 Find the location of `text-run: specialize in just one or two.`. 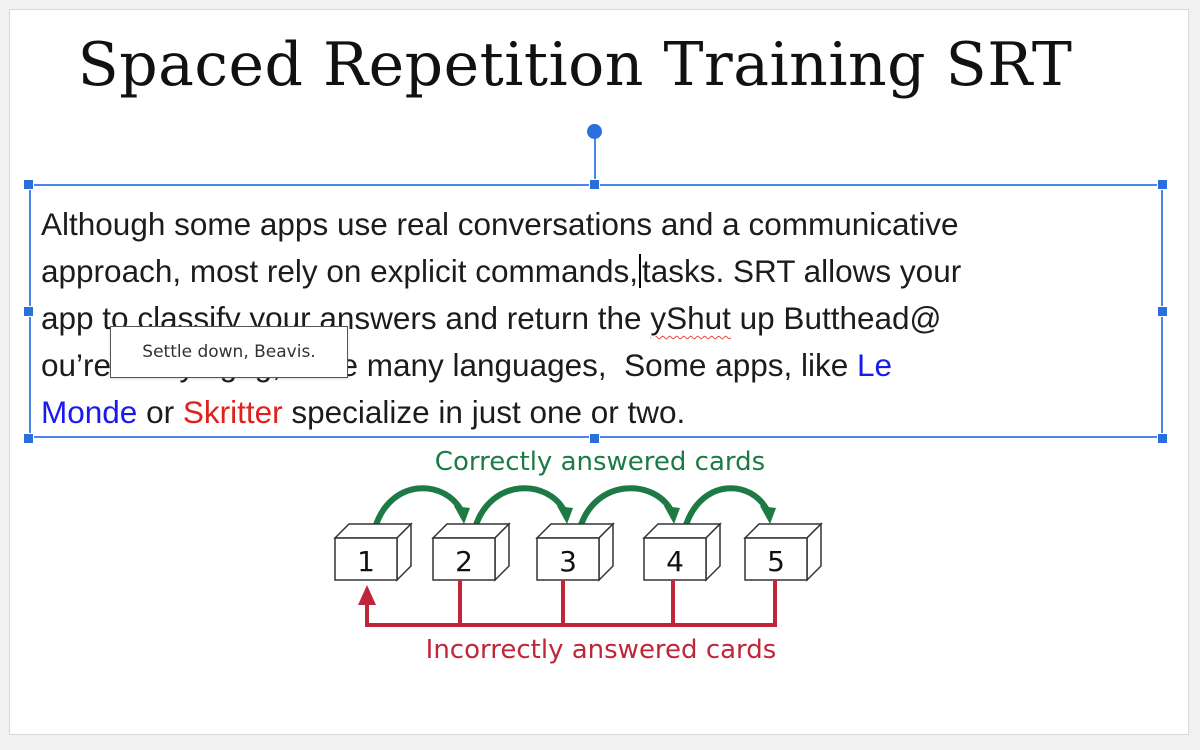

text-run: specialize in just one or two. is located at coordinates (484, 412).